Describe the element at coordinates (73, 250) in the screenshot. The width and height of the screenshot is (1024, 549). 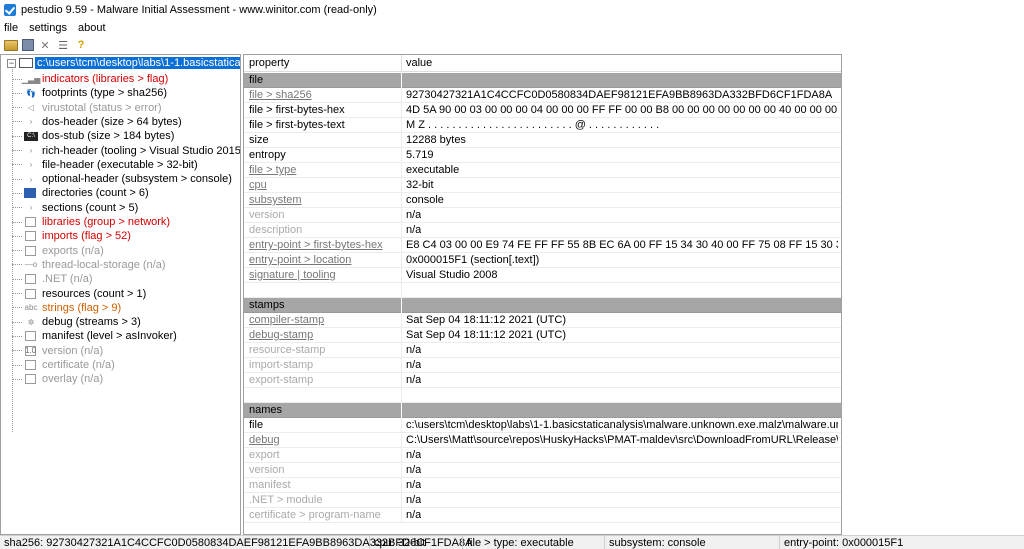
I see `tree-item-label: exports (n/a)` at that location.